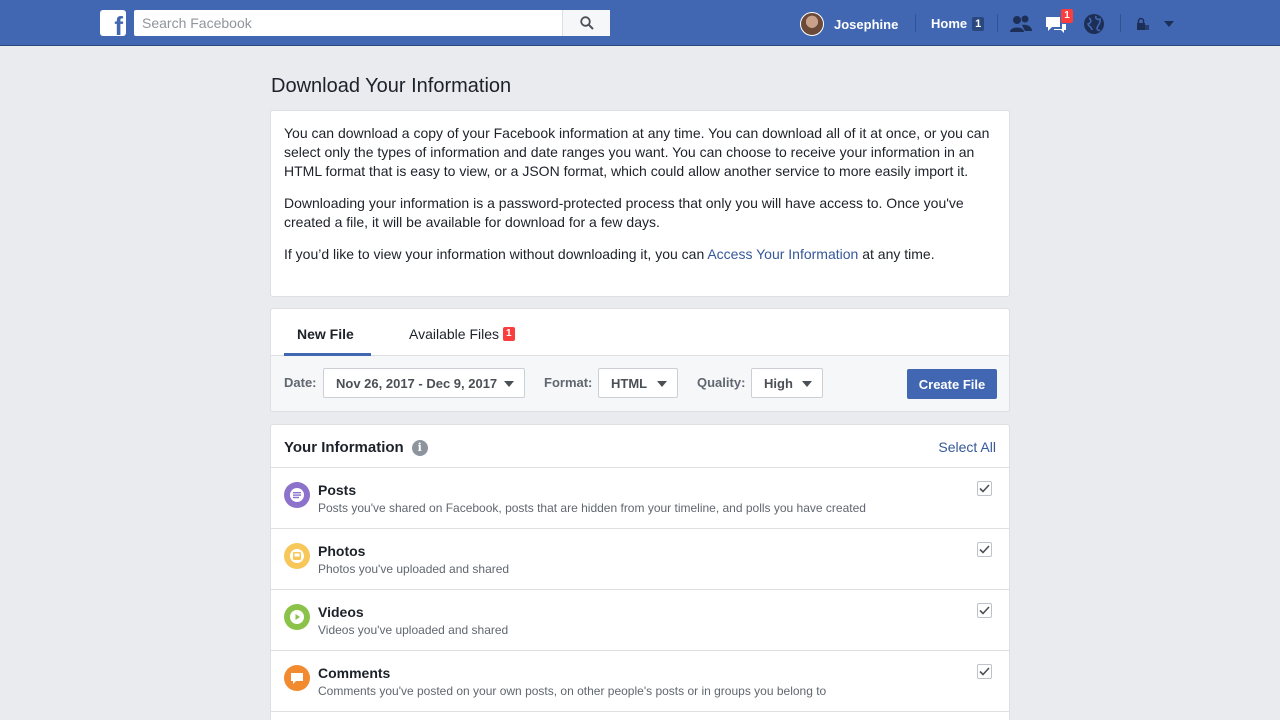  Describe the element at coordinates (1067, 16) in the screenshot. I see `messages-count-badge: 1` at that location.